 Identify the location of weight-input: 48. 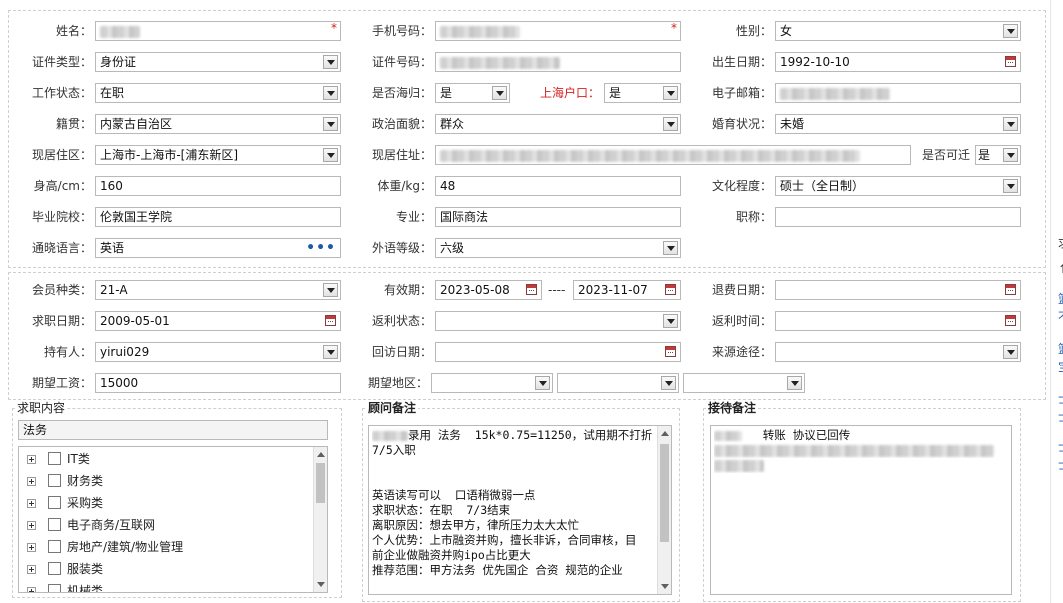
(558, 186).